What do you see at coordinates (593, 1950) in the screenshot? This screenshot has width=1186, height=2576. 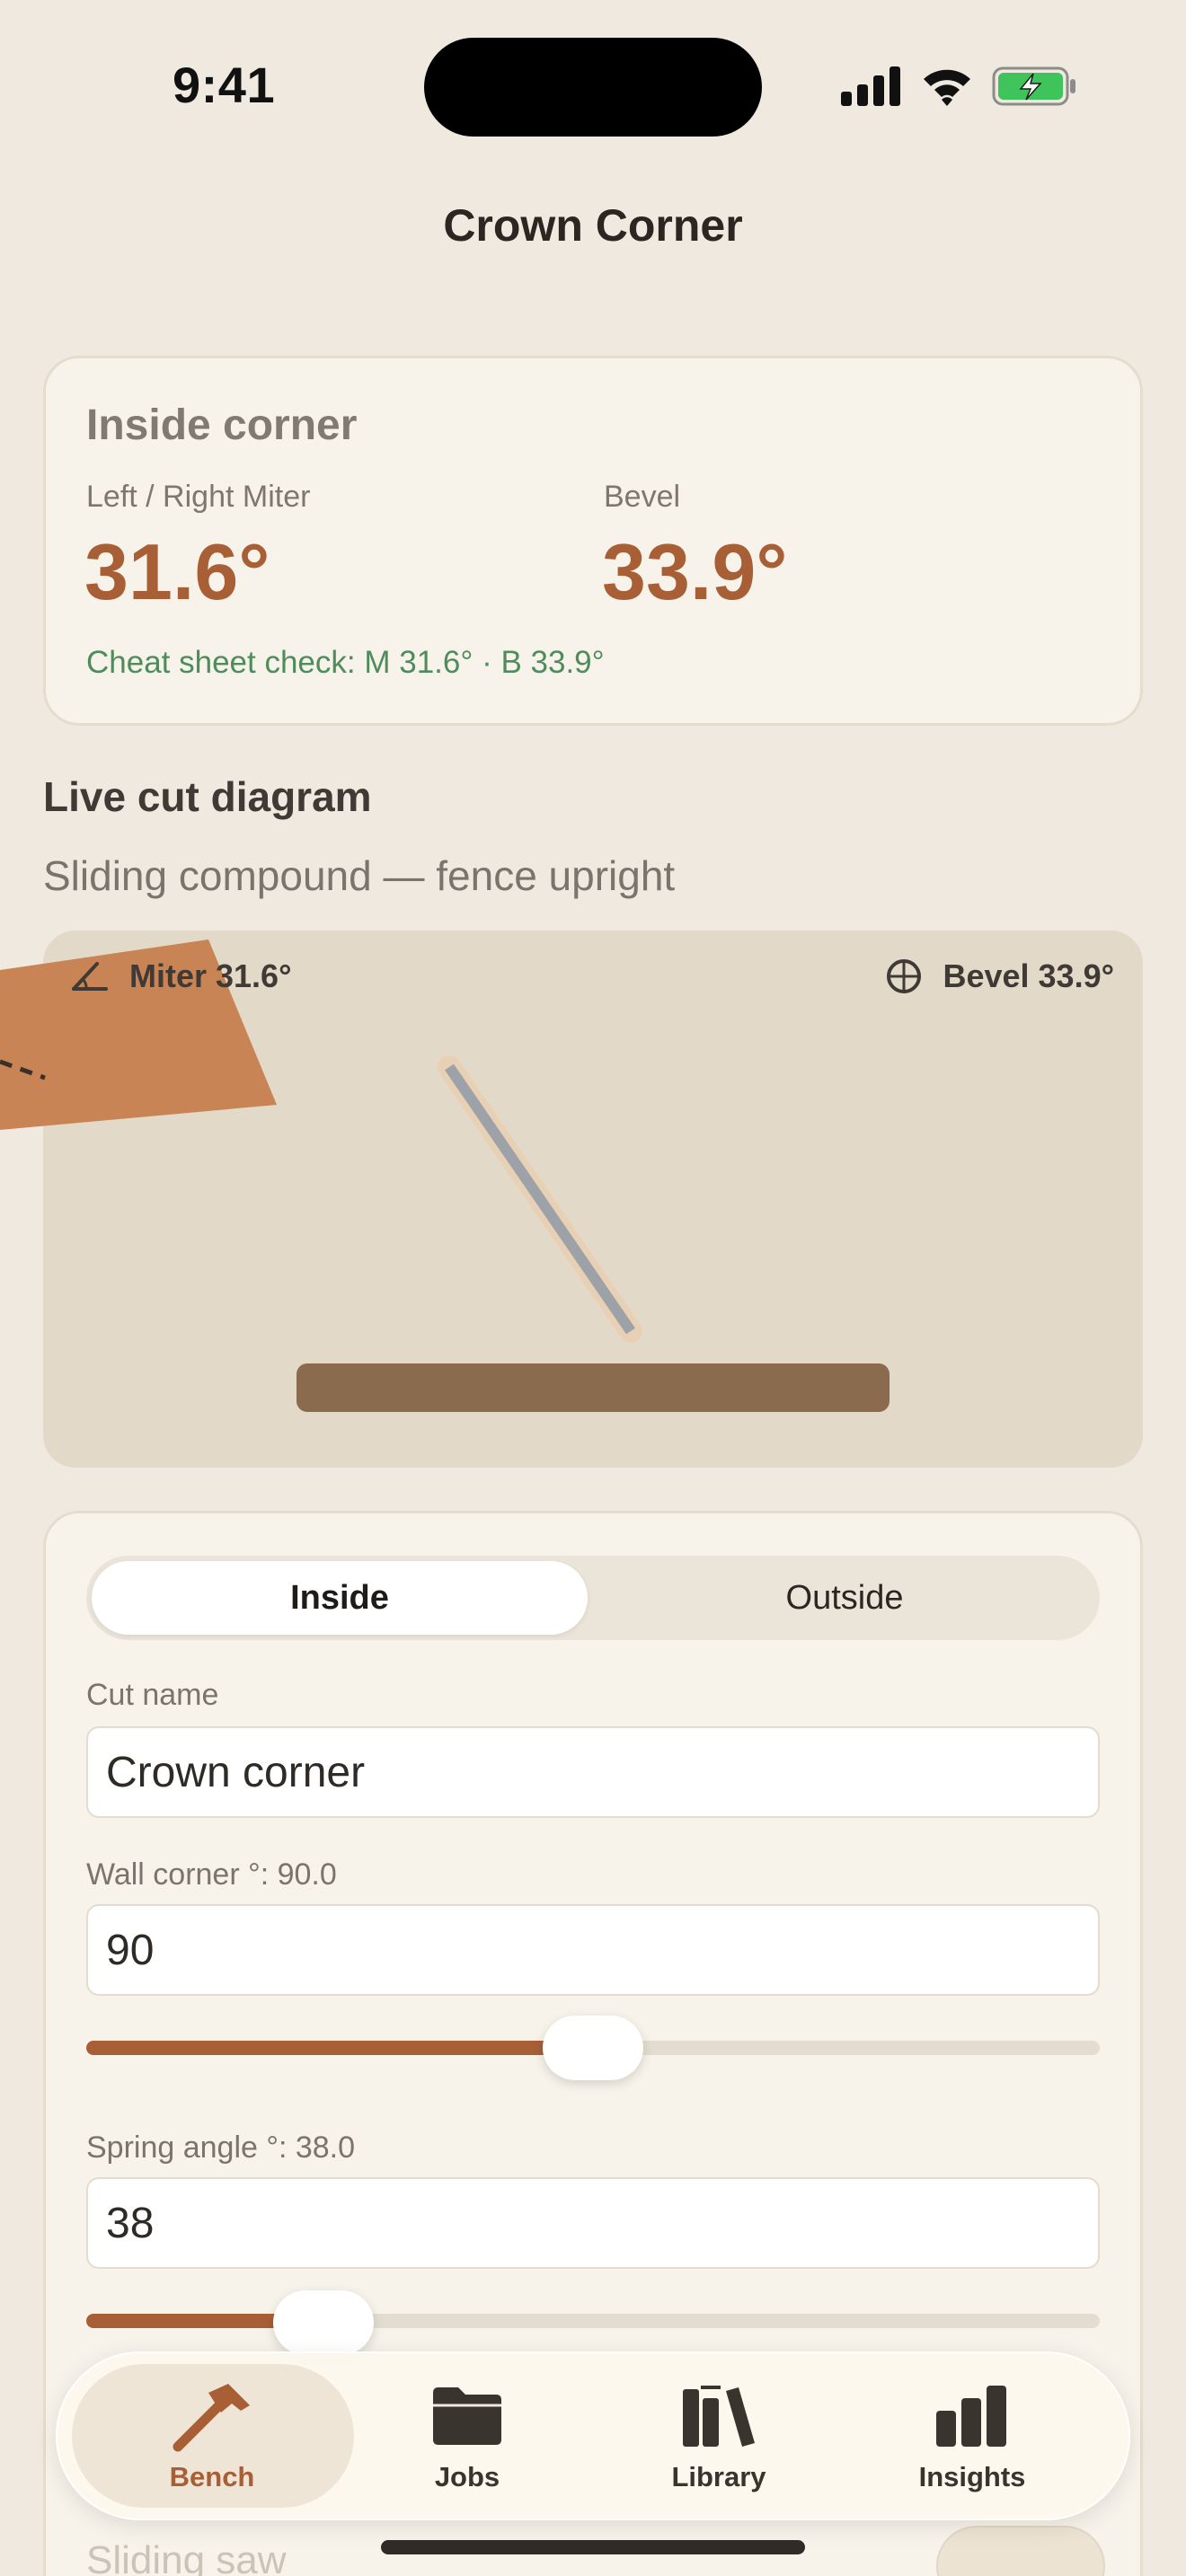 I see `wall-corner-field: 90` at bounding box center [593, 1950].